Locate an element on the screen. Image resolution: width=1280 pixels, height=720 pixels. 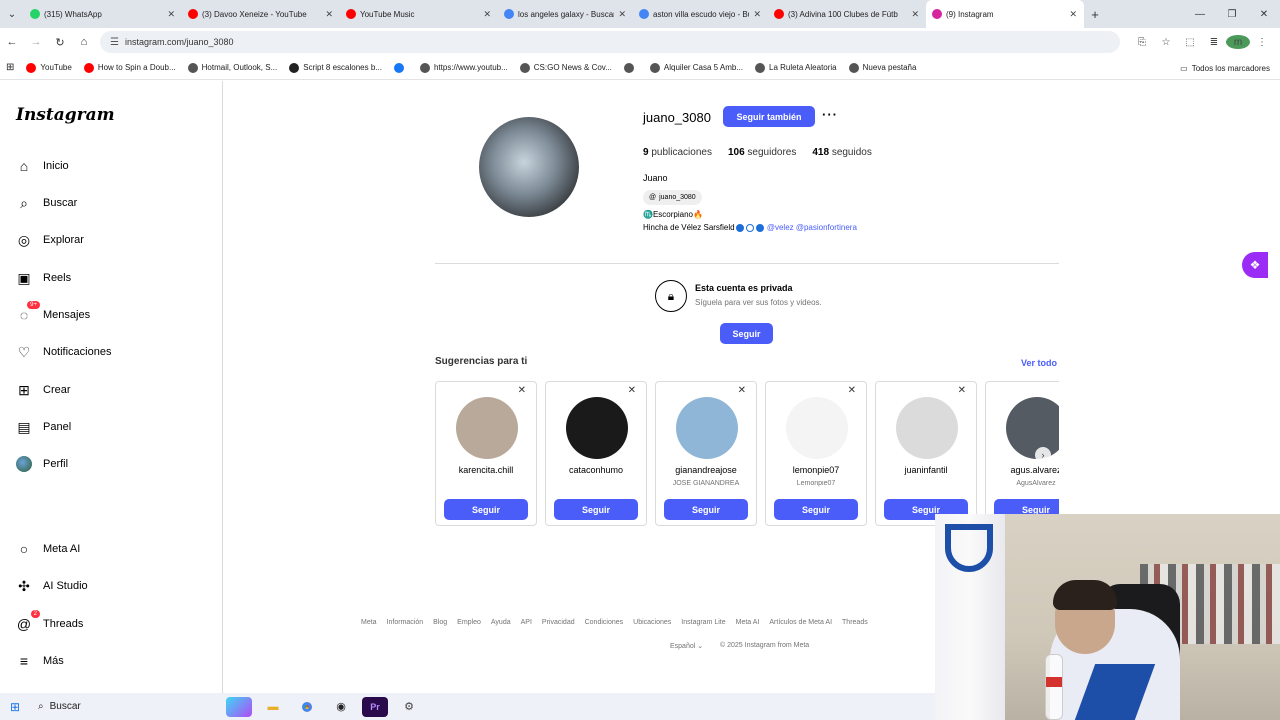
footer-link: Threads is located at coordinates (855, 622).